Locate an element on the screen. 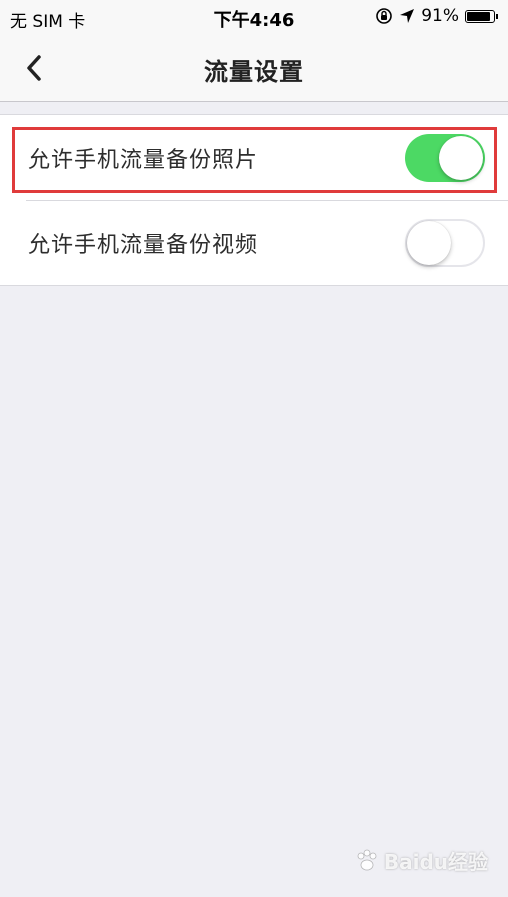 The height and width of the screenshot is (897, 508). navigation-bar: 流量设置 is located at coordinates (254, 68).